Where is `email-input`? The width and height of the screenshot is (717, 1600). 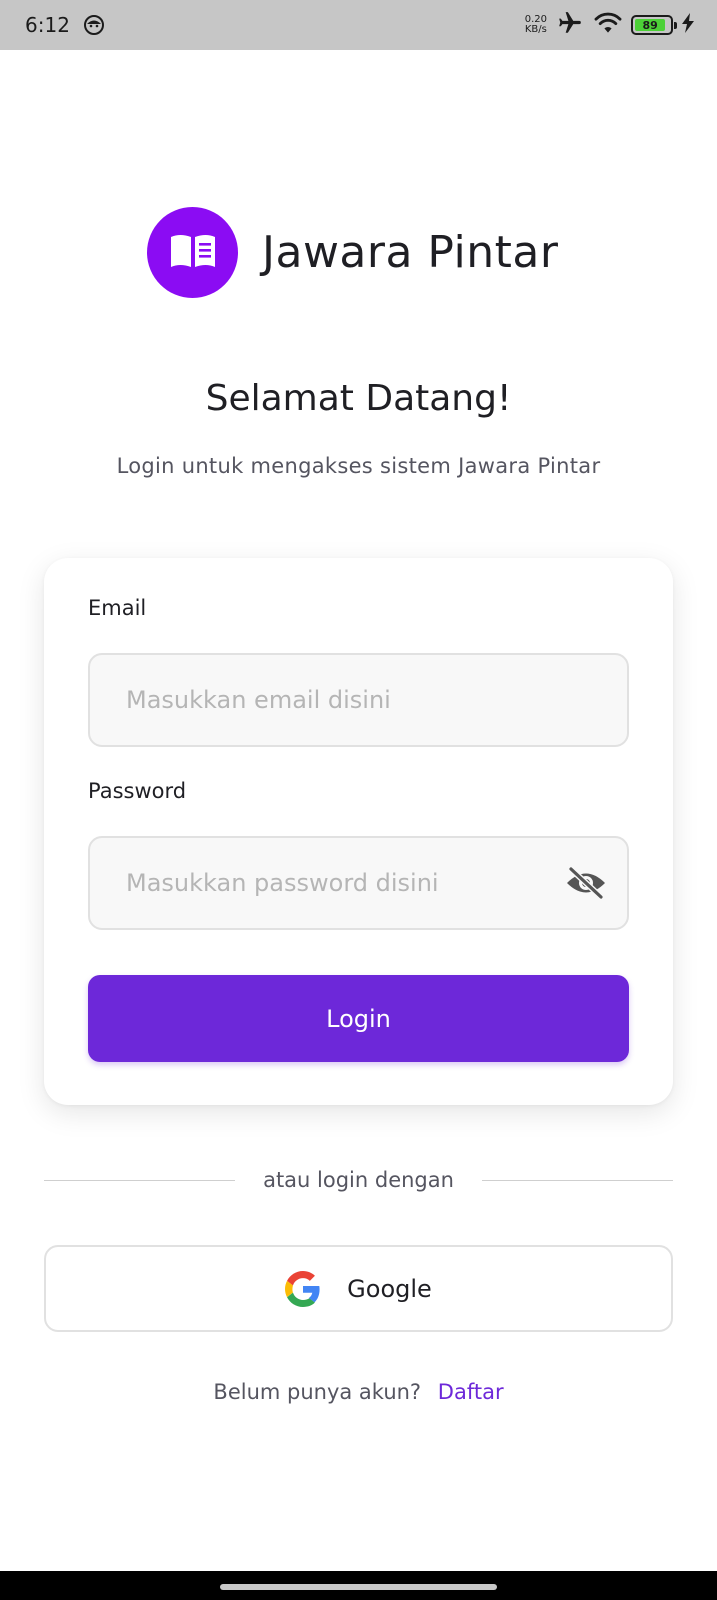
email-input is located at coordinates (358, 700).